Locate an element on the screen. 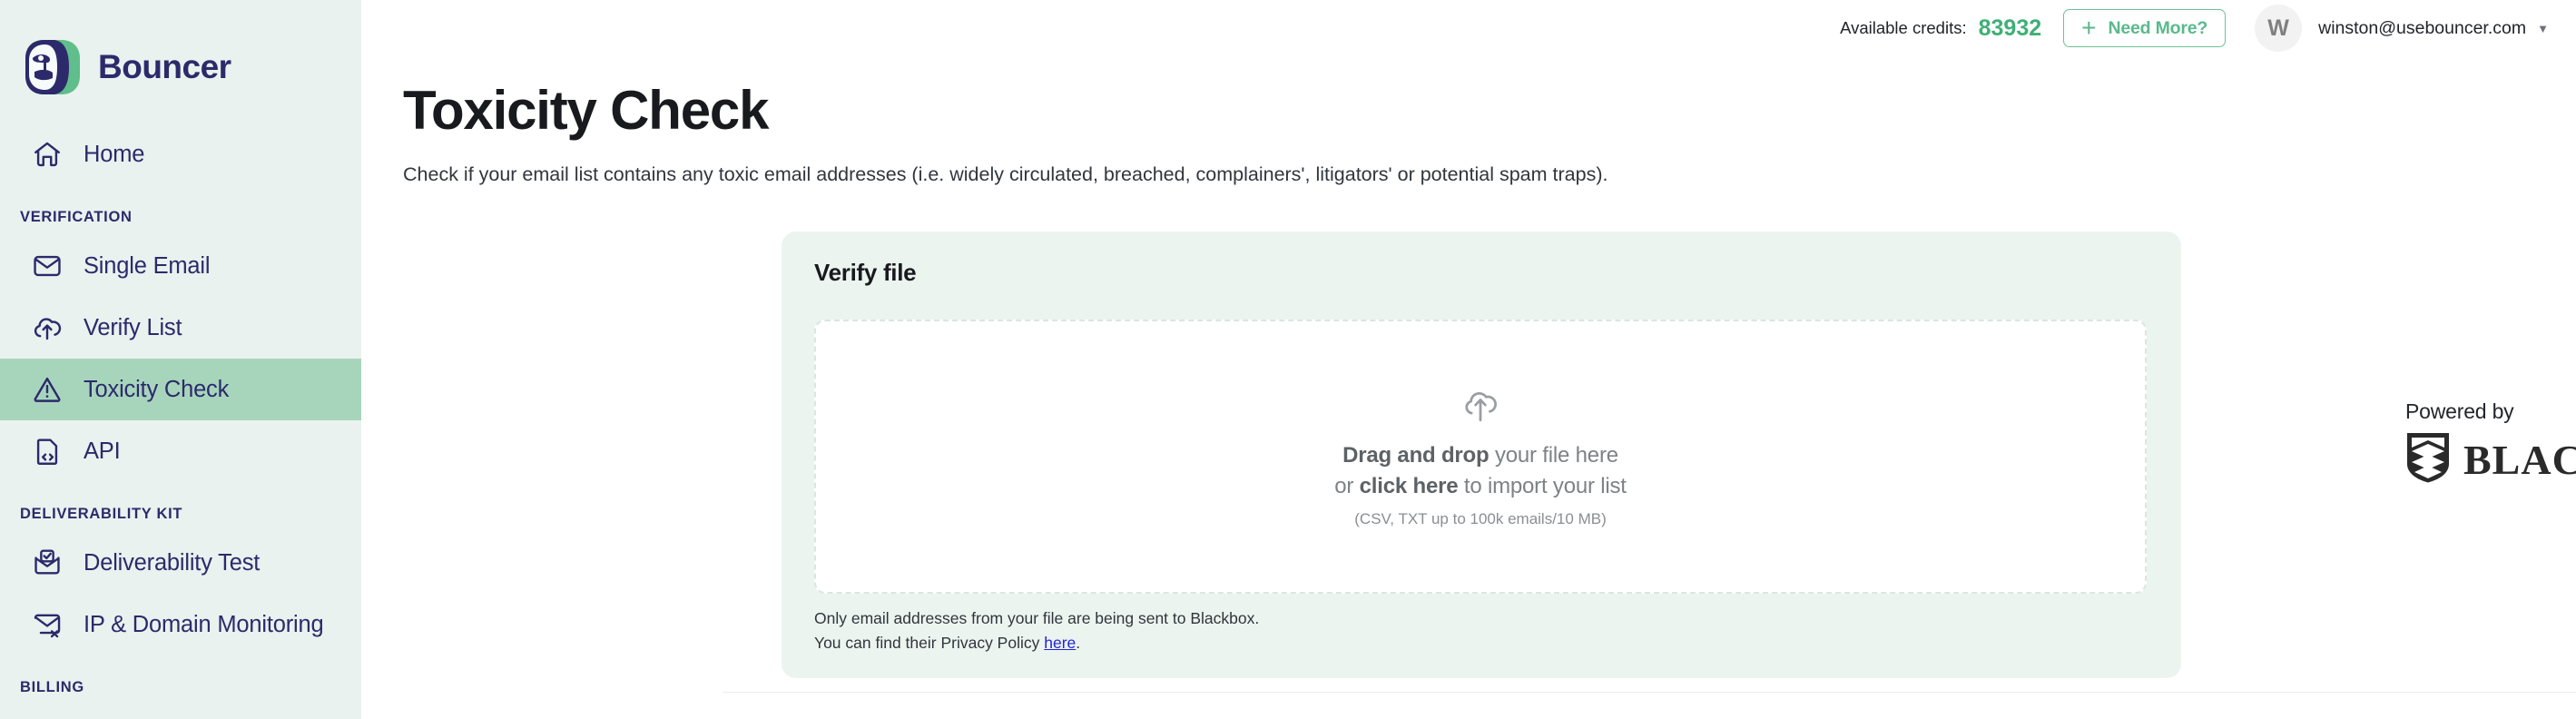 The image size is (2576, 719). blackbox-logo: BLACKBOX is located at coordinates (2490, 459).